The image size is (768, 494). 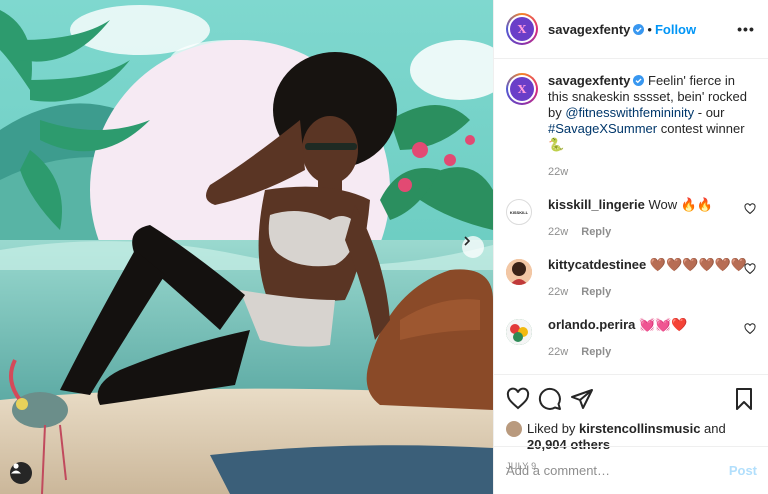 I want to click on comment-text: Wow 🔥🔥, so click(x=681, y=204).